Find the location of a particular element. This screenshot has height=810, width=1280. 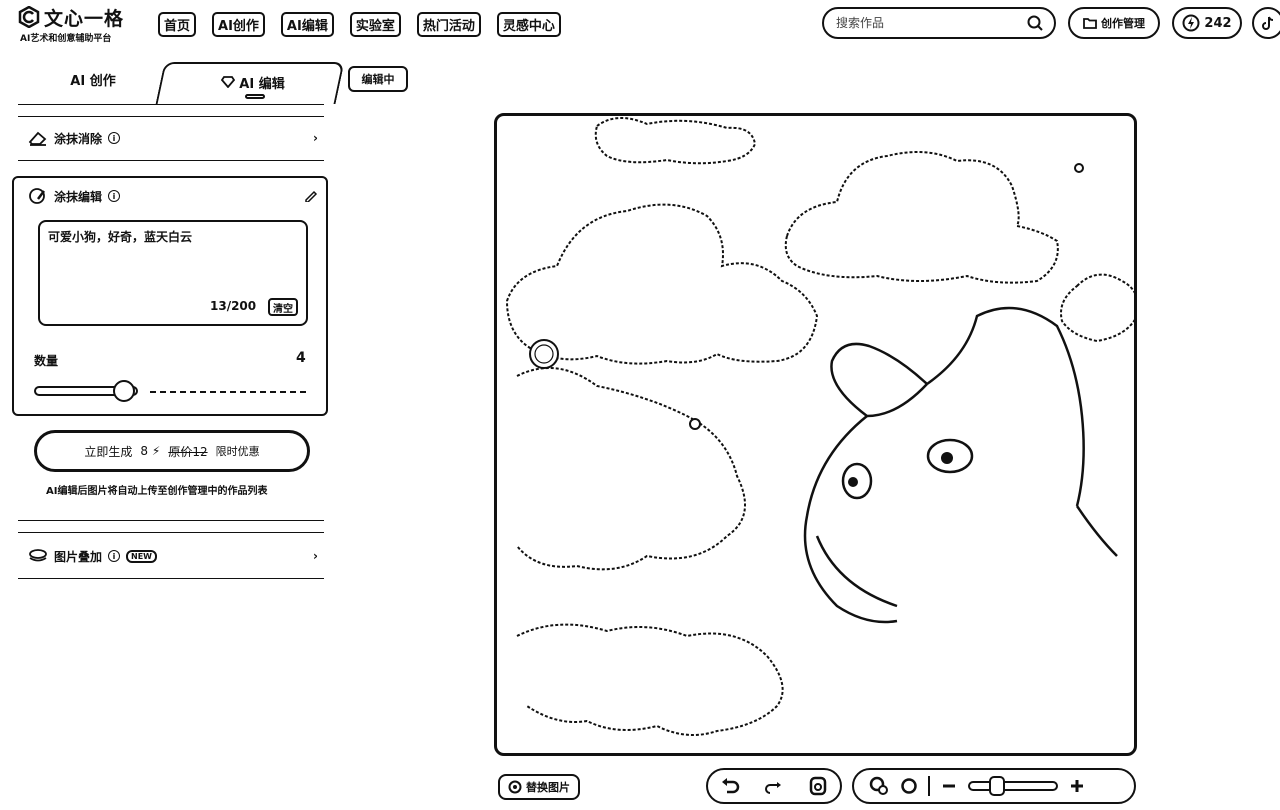

new-badge: NEW is located at coordinates (141, 556).